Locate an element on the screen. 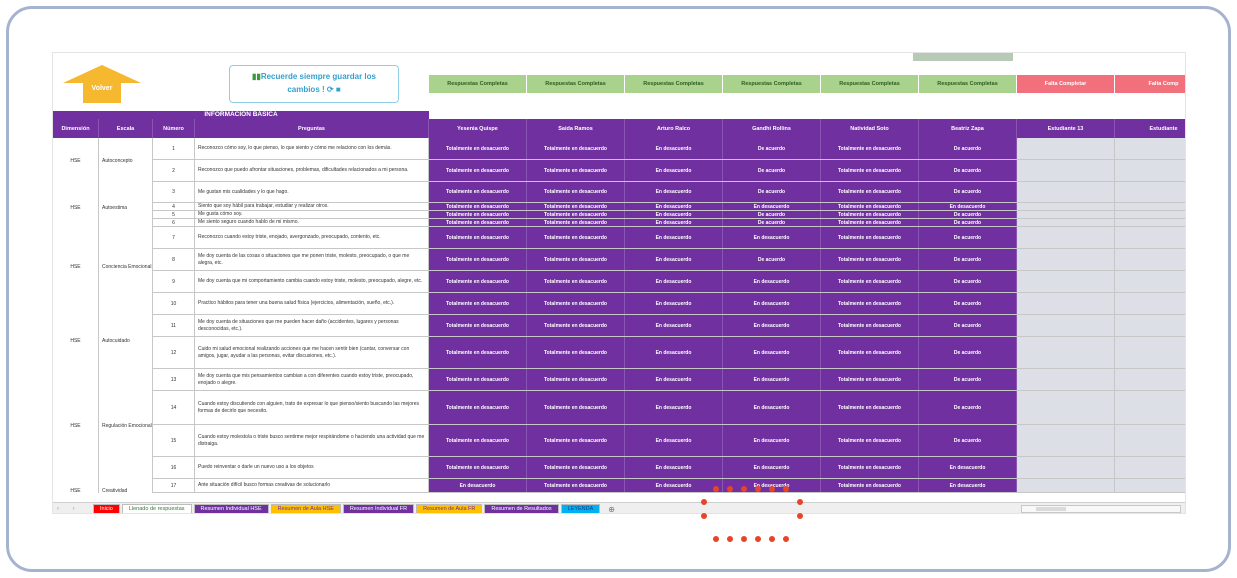 The width and height of the screenshot is (1237, 578). sheet-tab: Llenado de respuestas is located at coordinates (156, 508).